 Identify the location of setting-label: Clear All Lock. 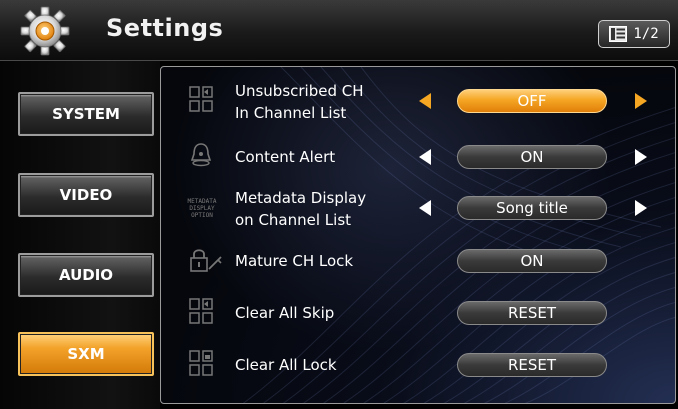
(286, 365).